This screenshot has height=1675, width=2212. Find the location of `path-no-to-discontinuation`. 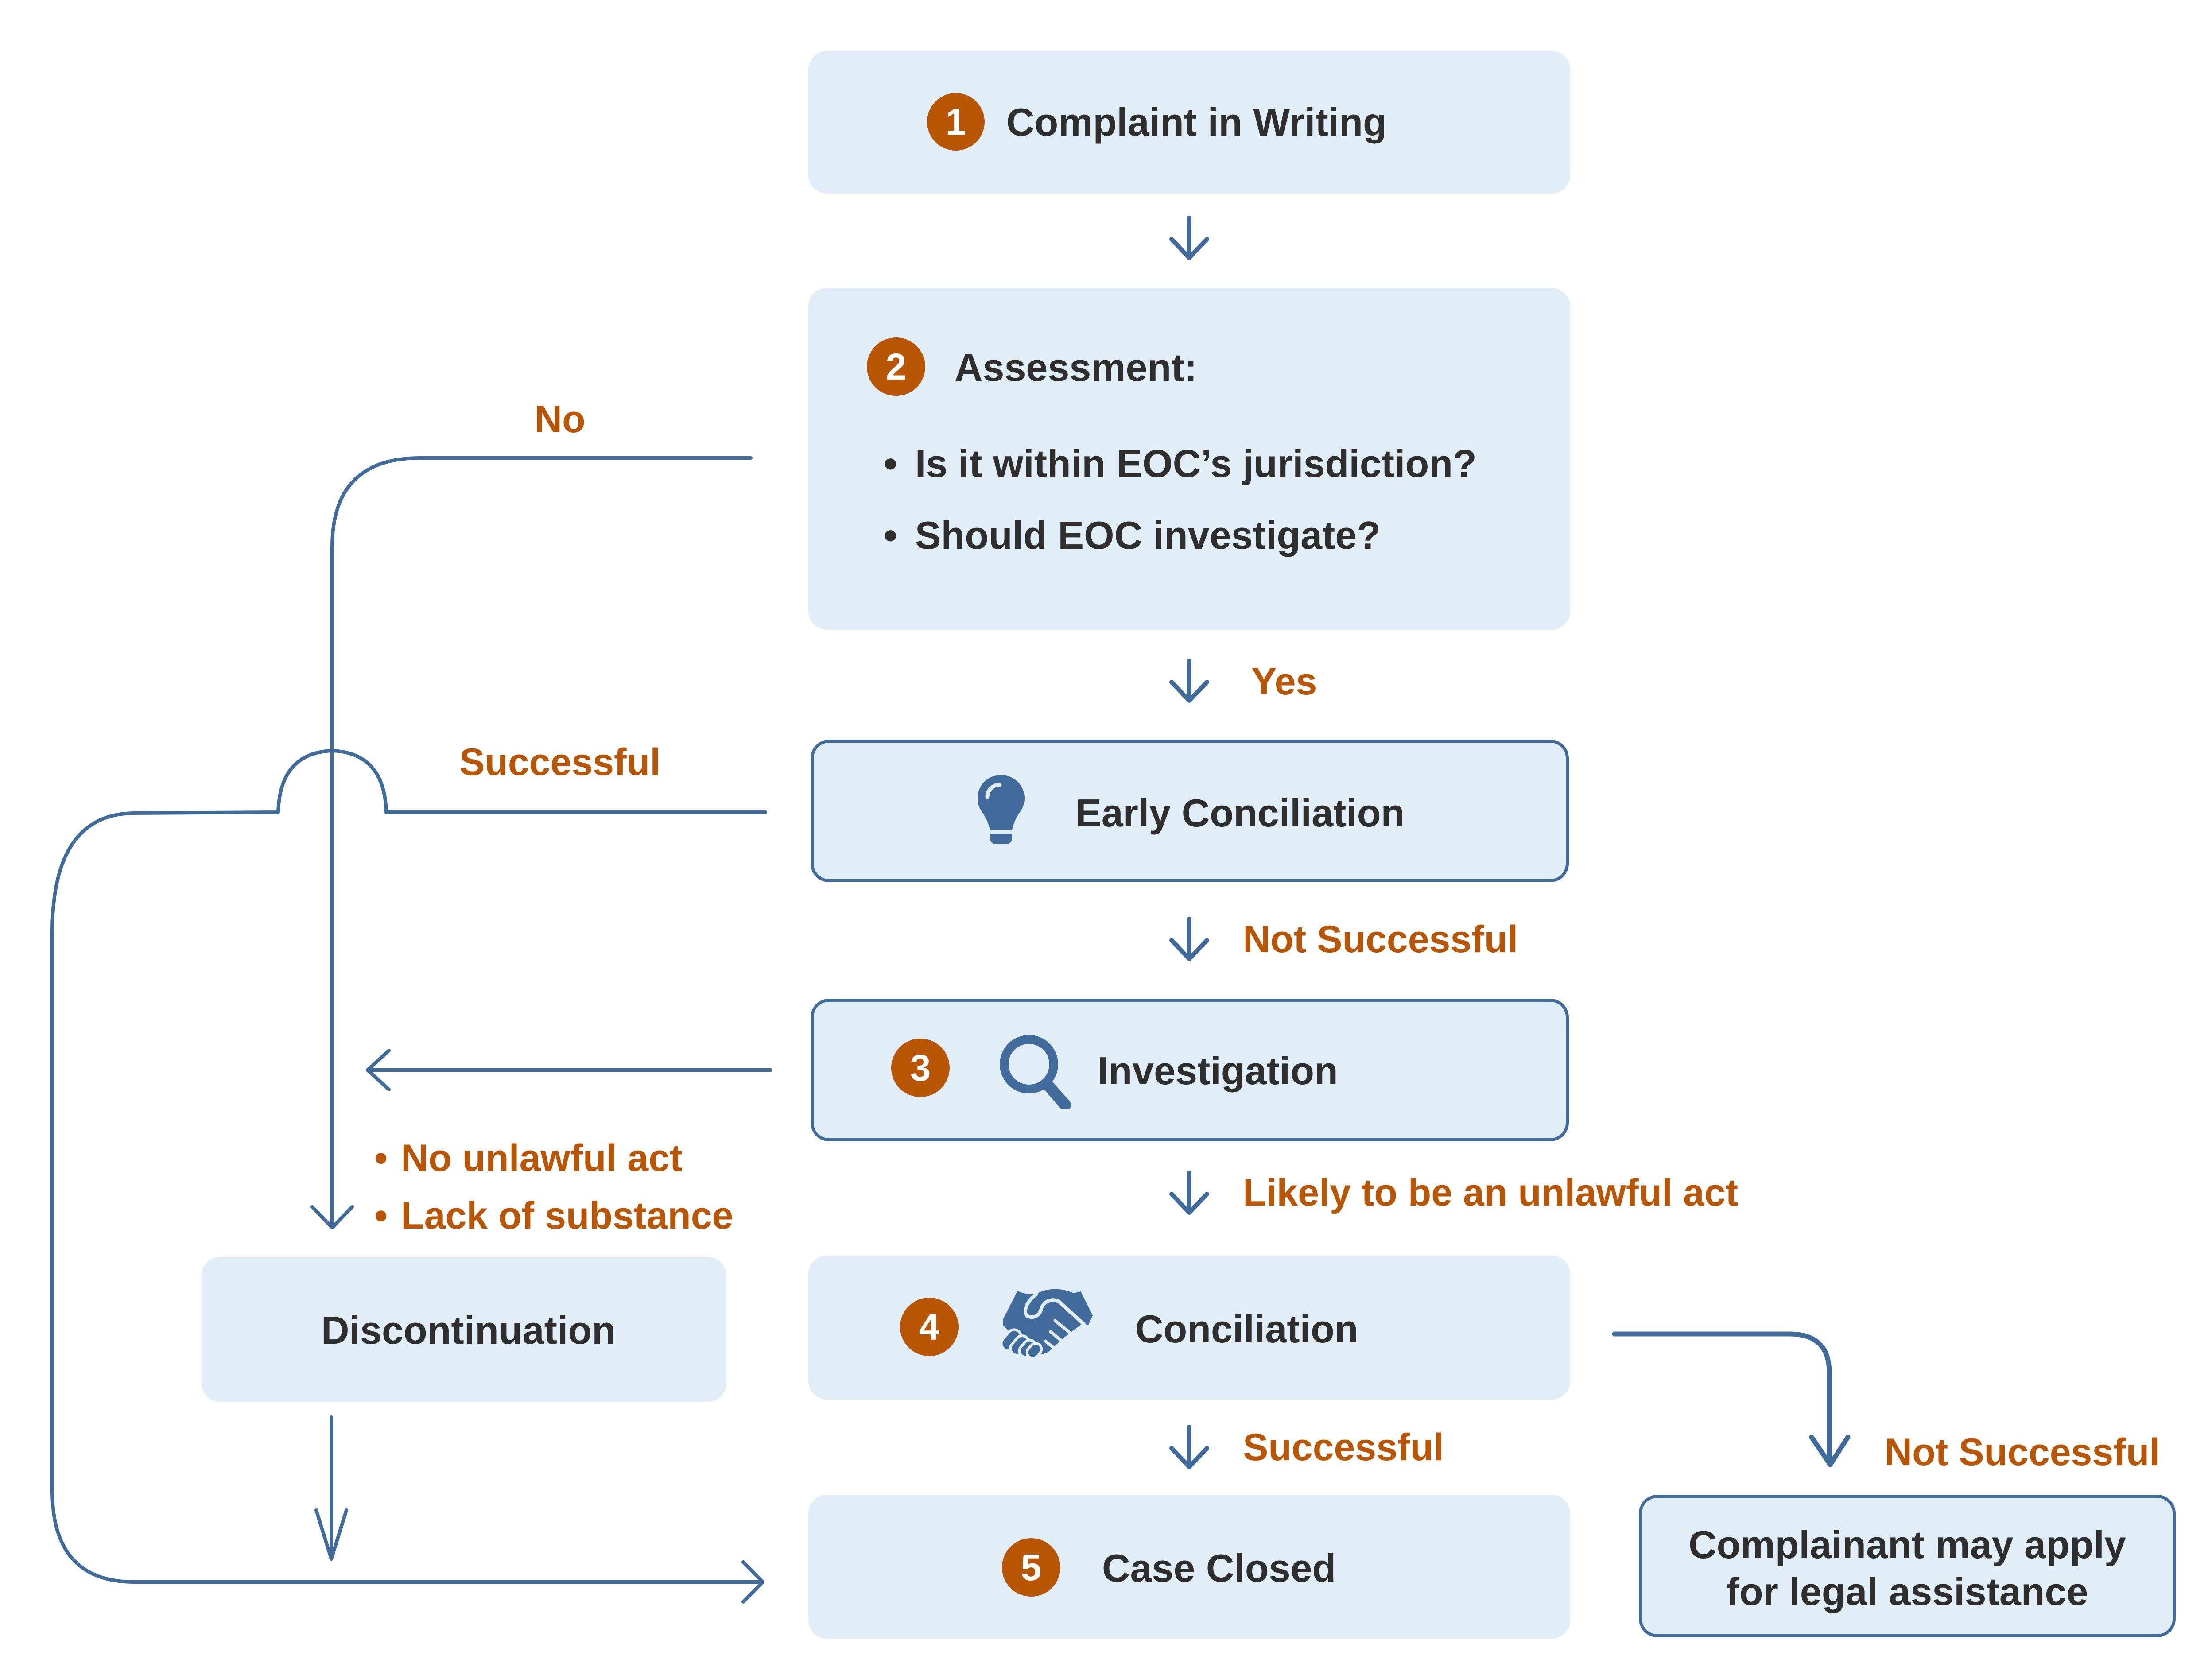

path-no-to-discontinuation is located at coordinates (541, 843).